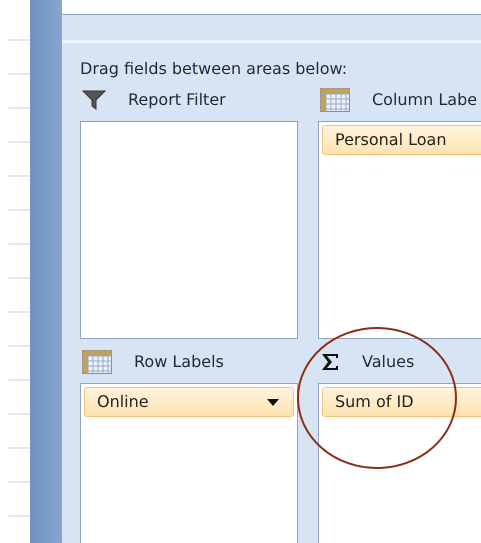  I want to click on sigma-icon, so click(330, 362).